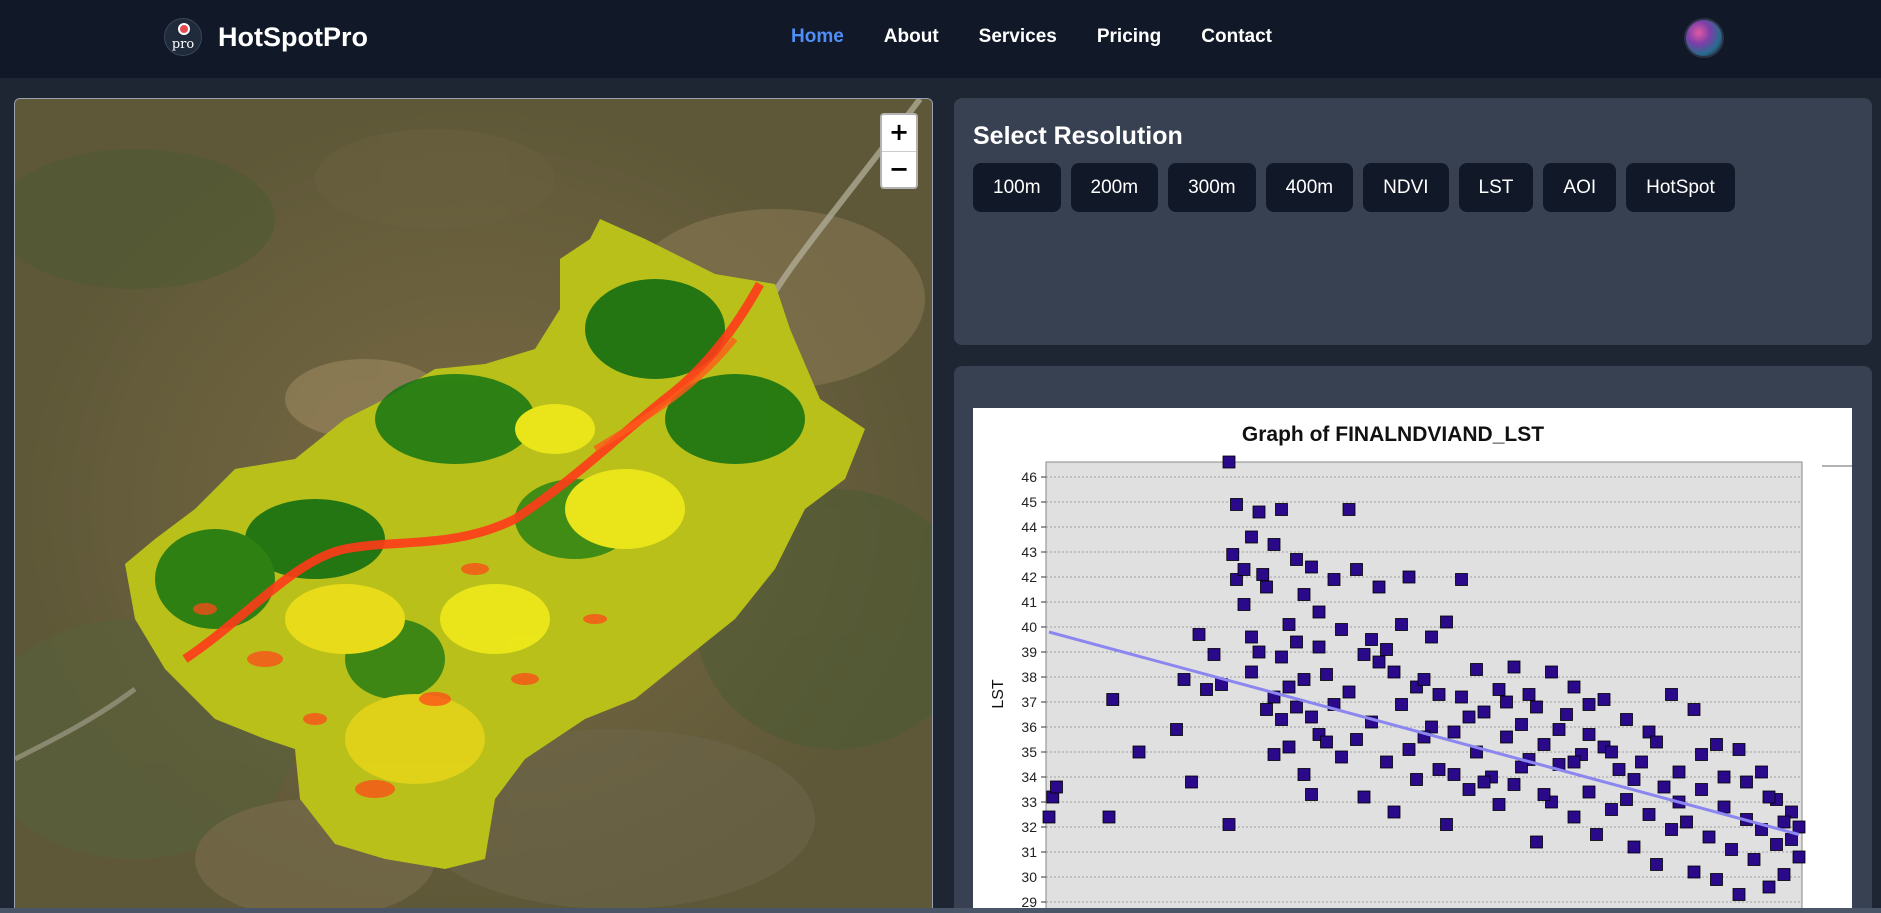  What do you see at coordinates (1017, 187) in the screenshot?
I see `res-button-100m: 100m` at bounding box center [1017, 187].